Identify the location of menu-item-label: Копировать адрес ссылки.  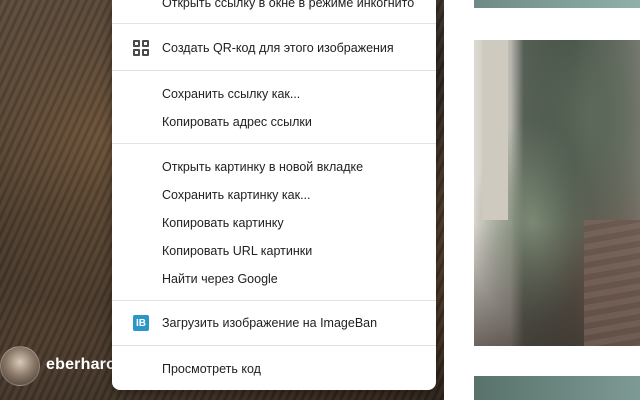
(237, 122).